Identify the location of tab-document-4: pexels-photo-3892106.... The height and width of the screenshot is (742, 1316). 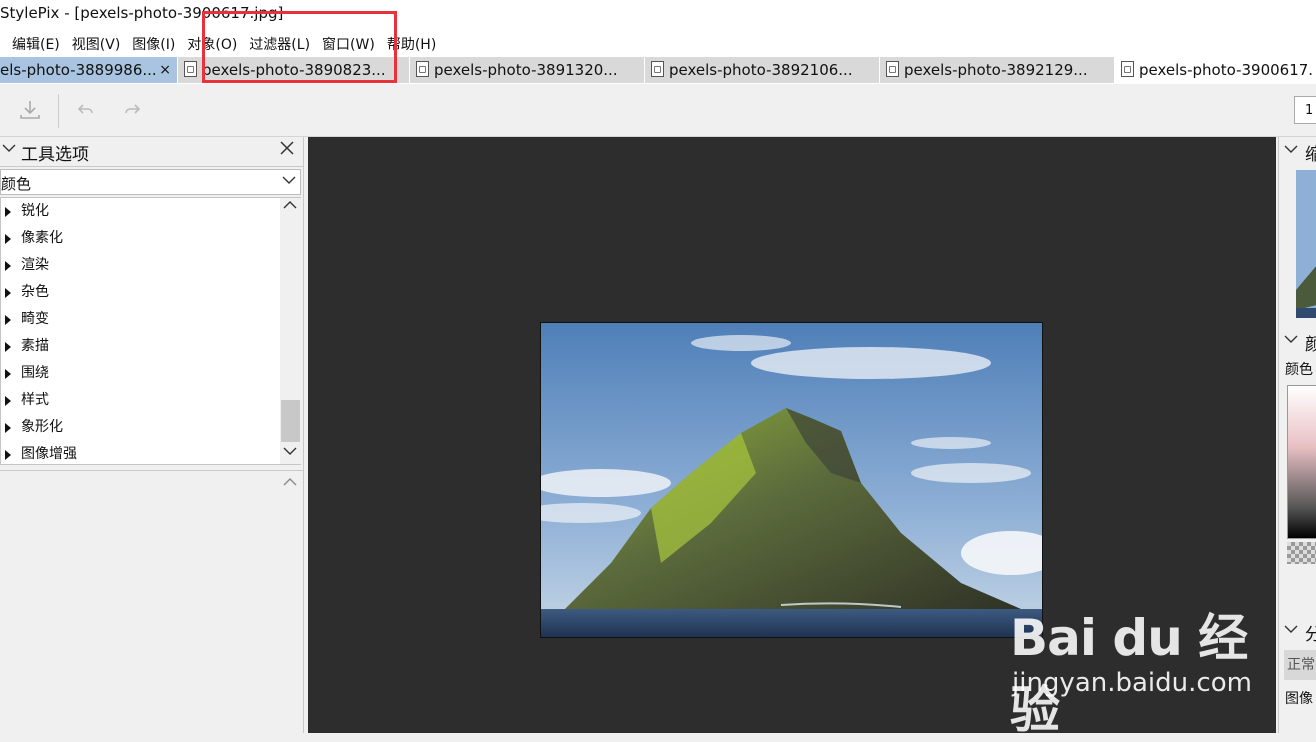
(762, 70).